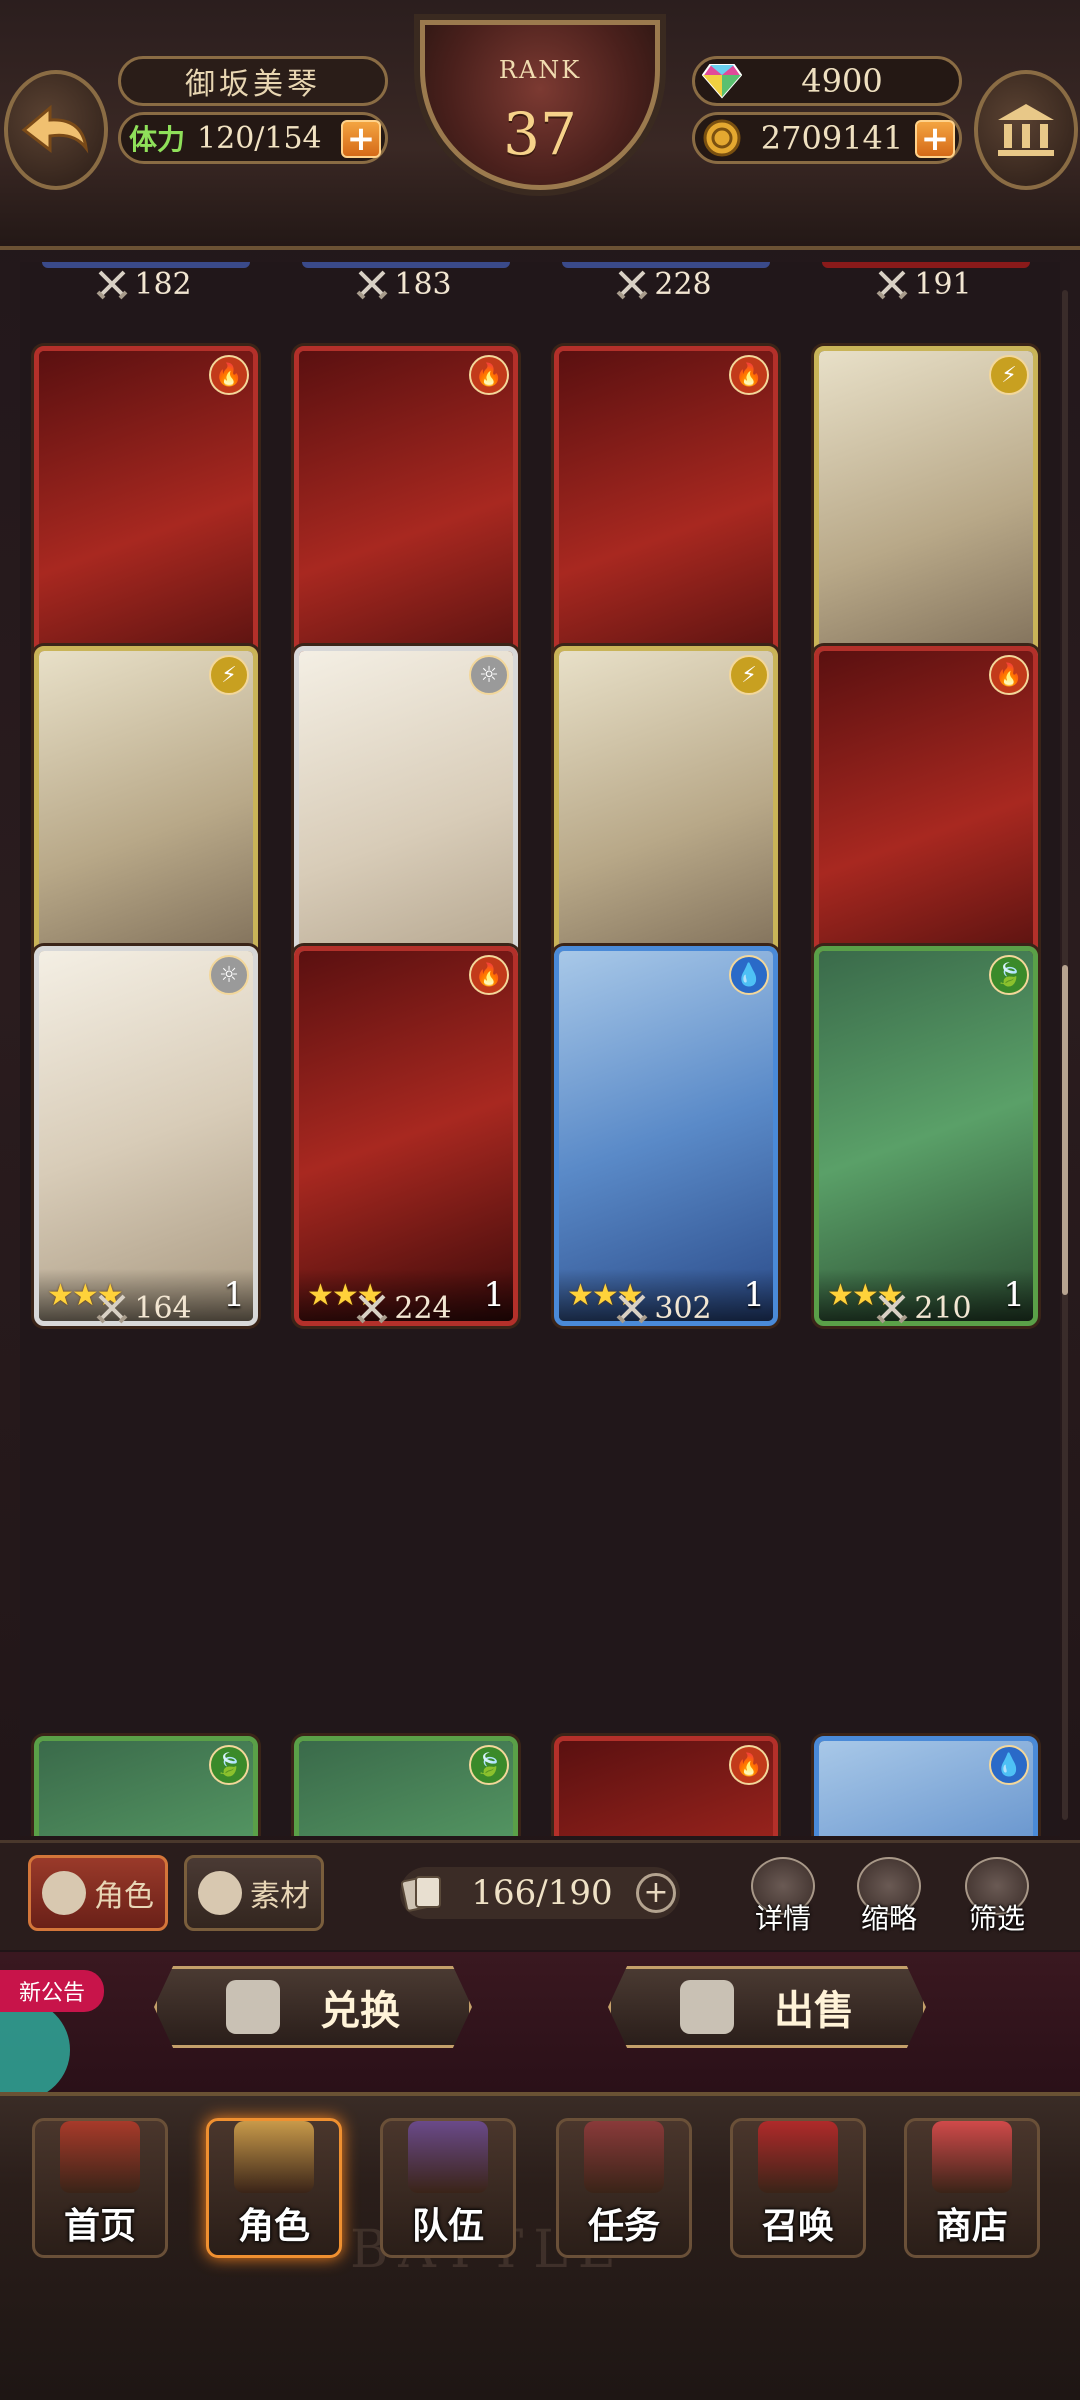 This screenshot has height=2400, width=1080. Describe the element at coordinates (888, 1918) in the screenshot. I see `compact-label: 缩略` at that location.